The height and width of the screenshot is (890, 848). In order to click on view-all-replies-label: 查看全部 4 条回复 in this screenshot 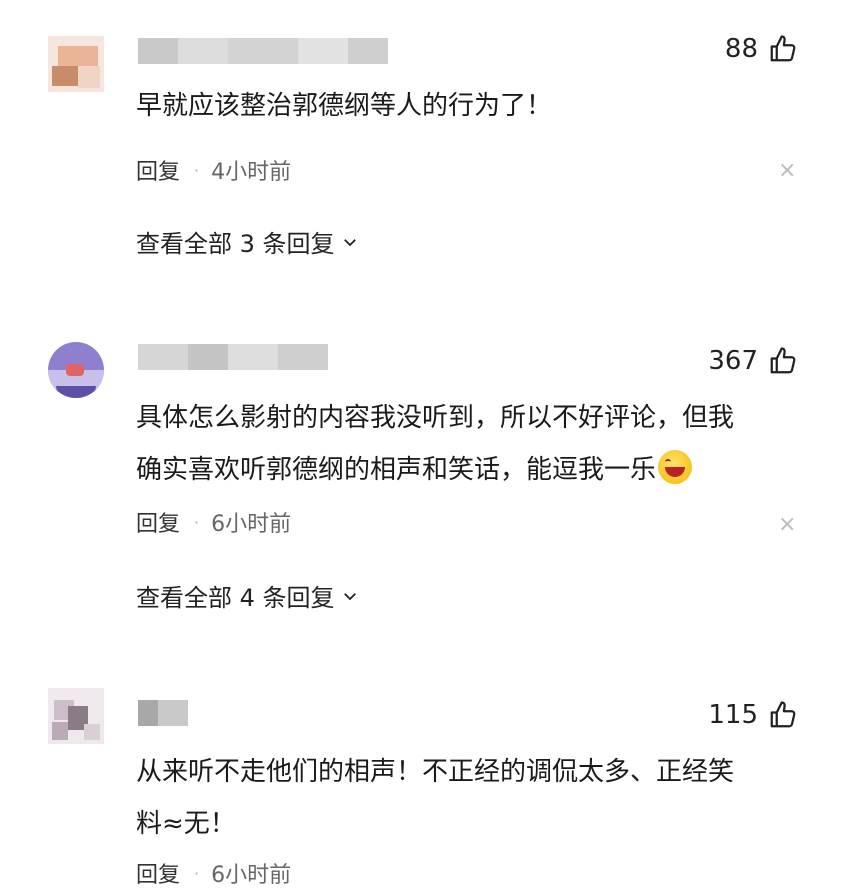, I will do `click(235, 598)`.